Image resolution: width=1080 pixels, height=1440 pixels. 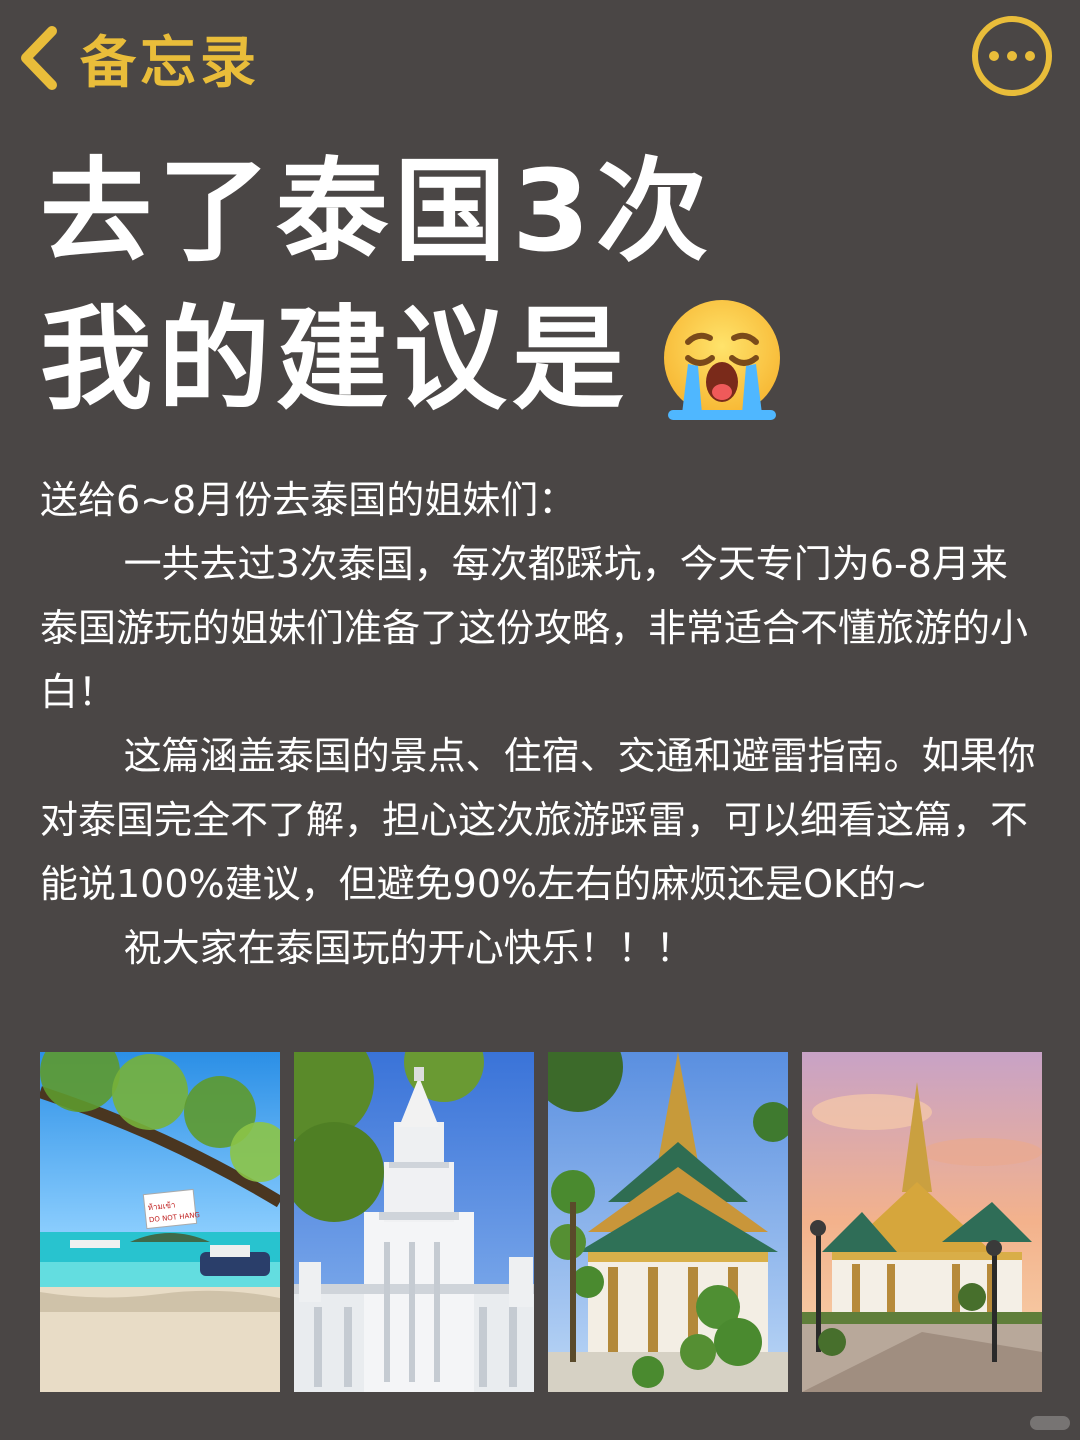 I want to click on title-line-2-text: 我的建议是, so click(x=335, y=360).